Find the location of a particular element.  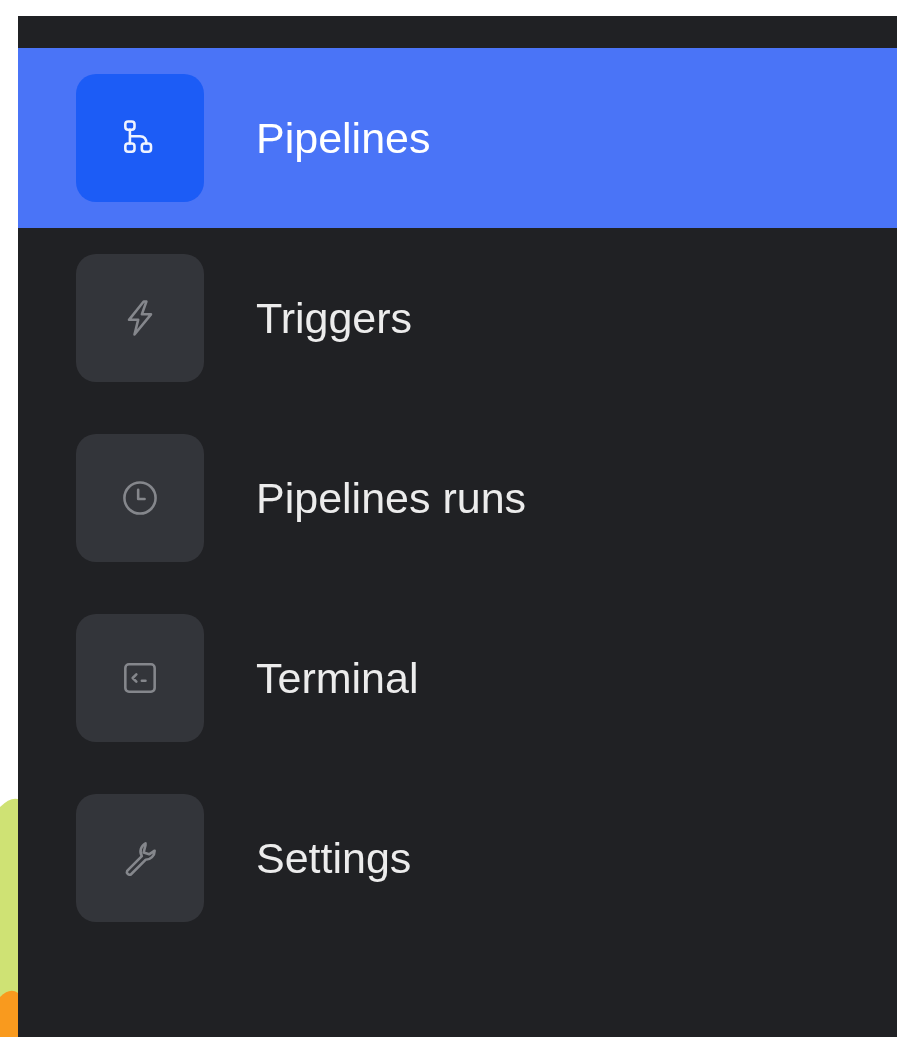

flowchart-icon is located at coordinates (140, 138).